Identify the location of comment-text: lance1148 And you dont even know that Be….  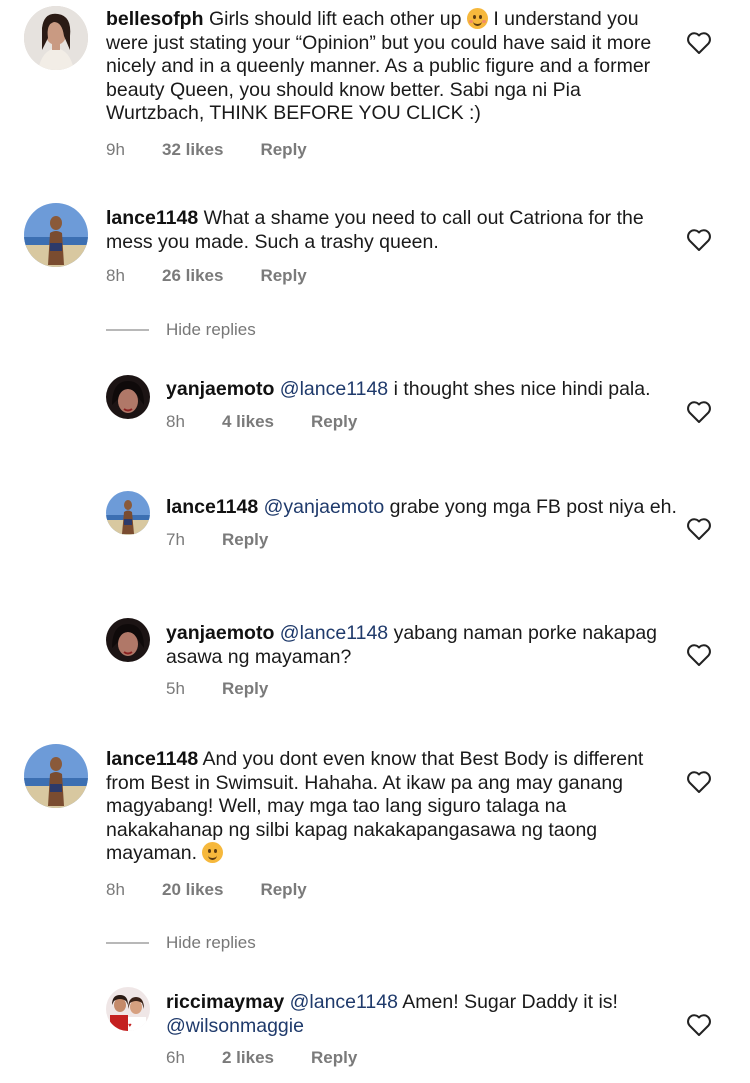
(386, 807).